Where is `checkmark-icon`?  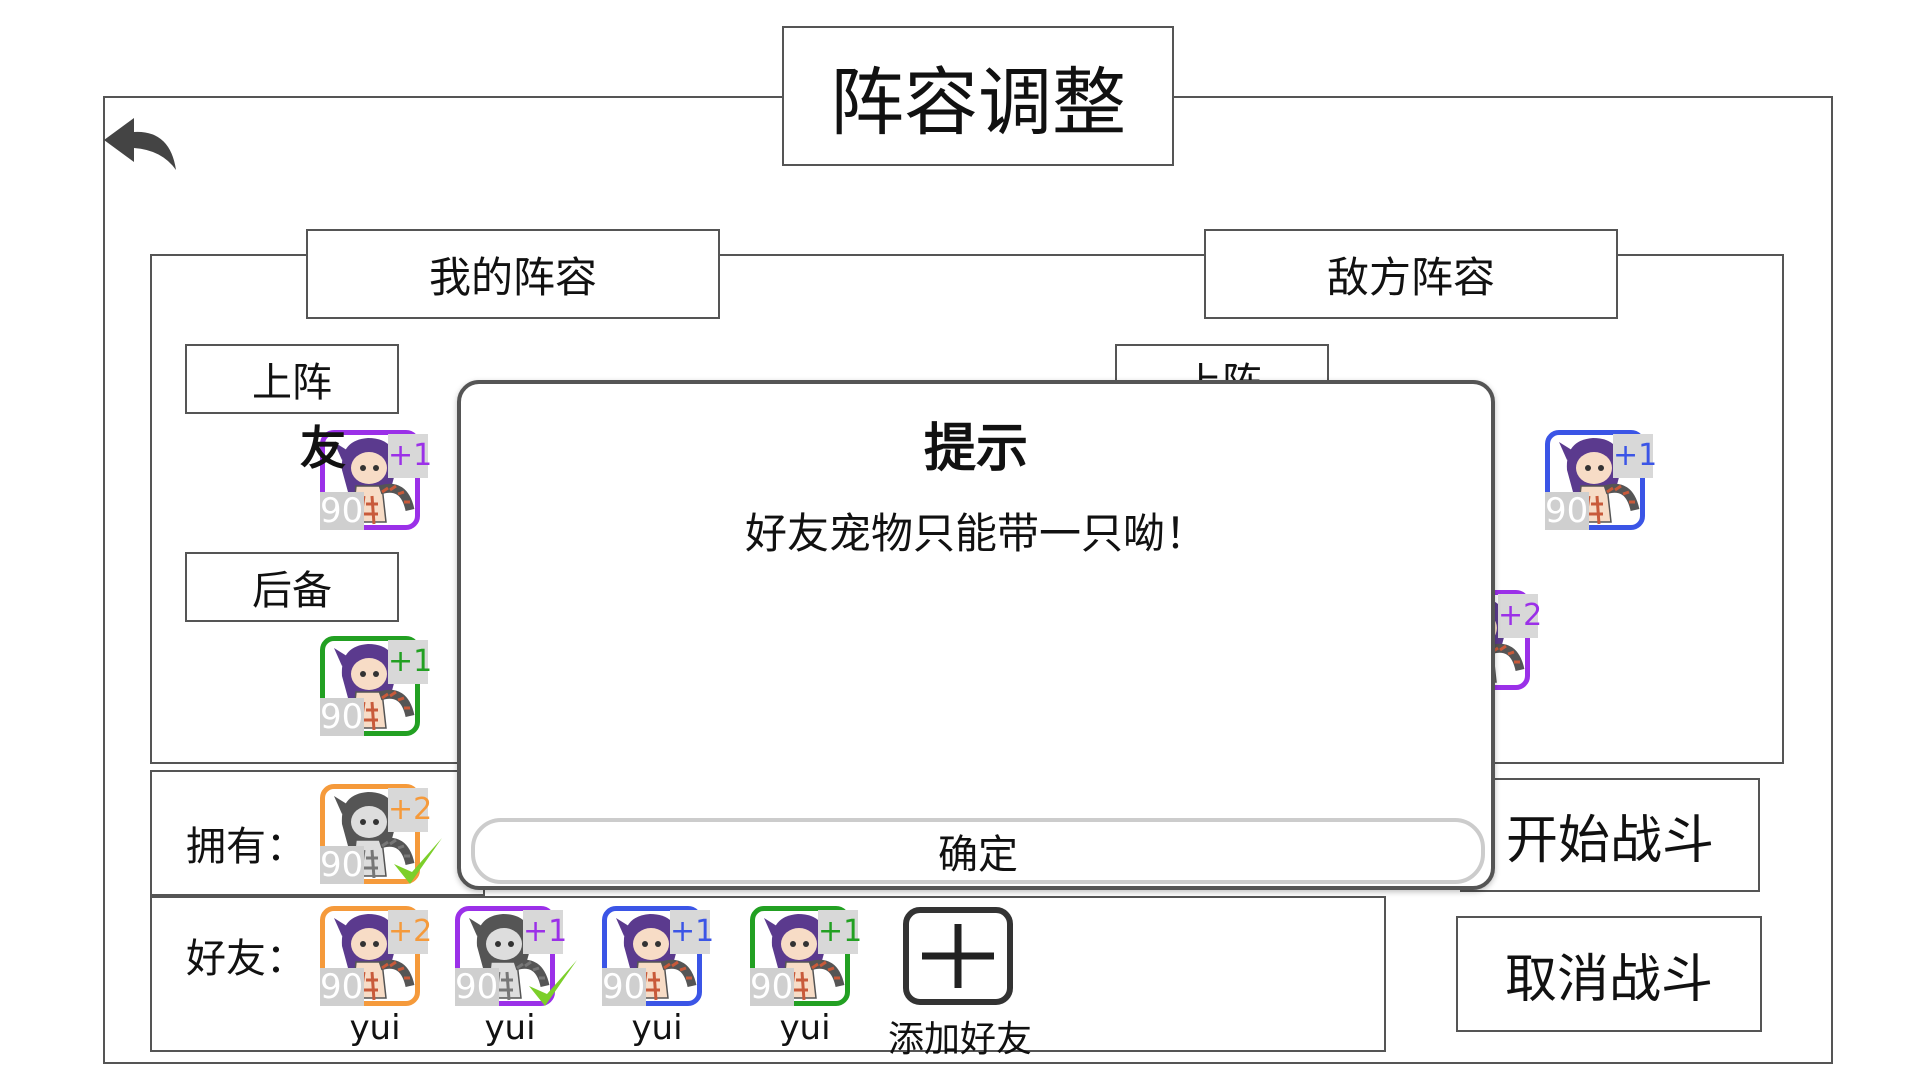
checkmark-icon is located at coordinates (418, 866).